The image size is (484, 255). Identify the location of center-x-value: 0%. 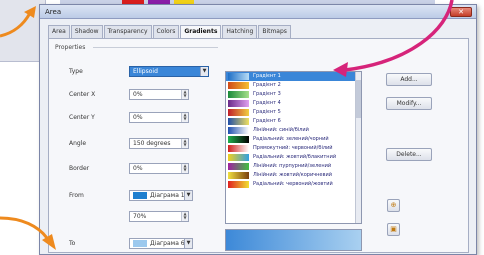
(138, 94).